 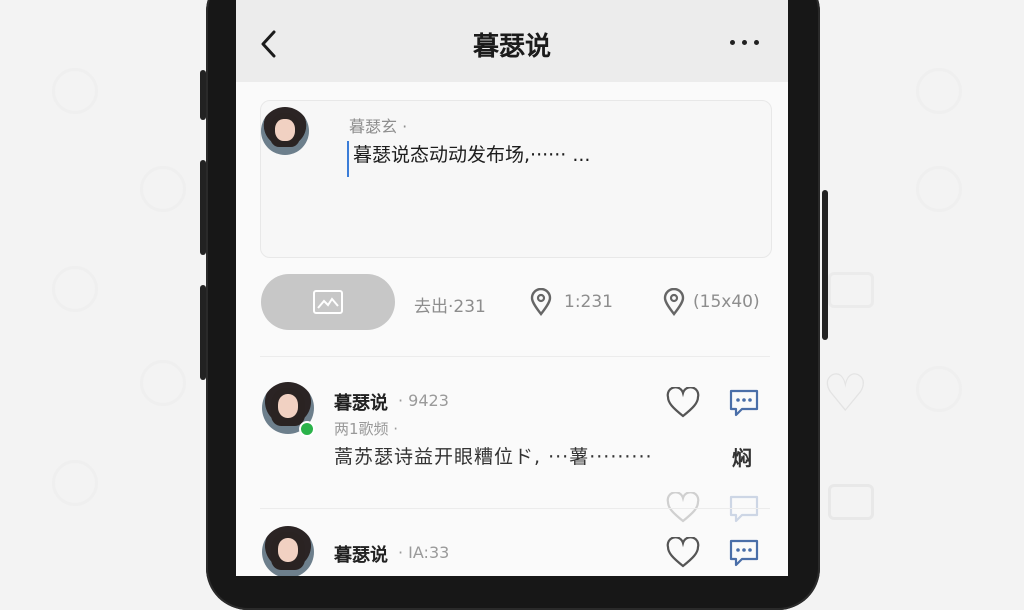 What do you see at coordinates (825, 265) in the screenshot?
I see `phone-power-button` at bounding box center [825, 265].